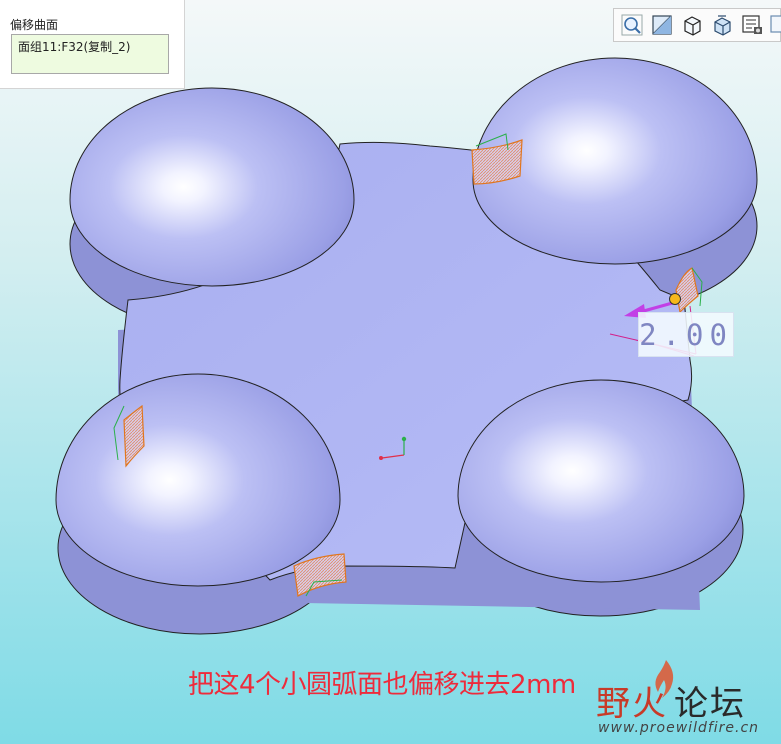 The image size is (781, 744). What do you see at coordinates (662, 25) in the screenshot?
I see `display-style-icon` at bounding box center [662, 25].